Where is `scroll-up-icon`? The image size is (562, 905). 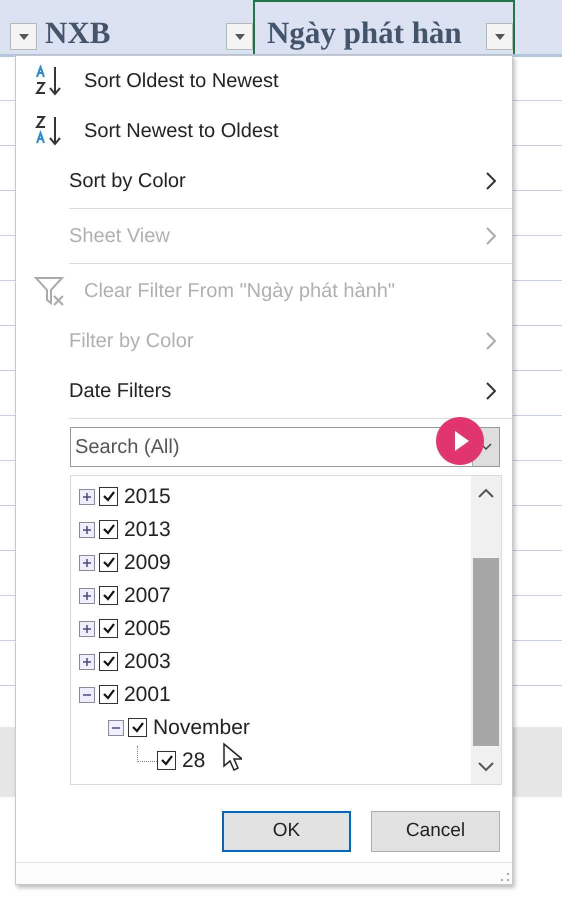
scroll-up-icon is located at coordinates (486, 493).